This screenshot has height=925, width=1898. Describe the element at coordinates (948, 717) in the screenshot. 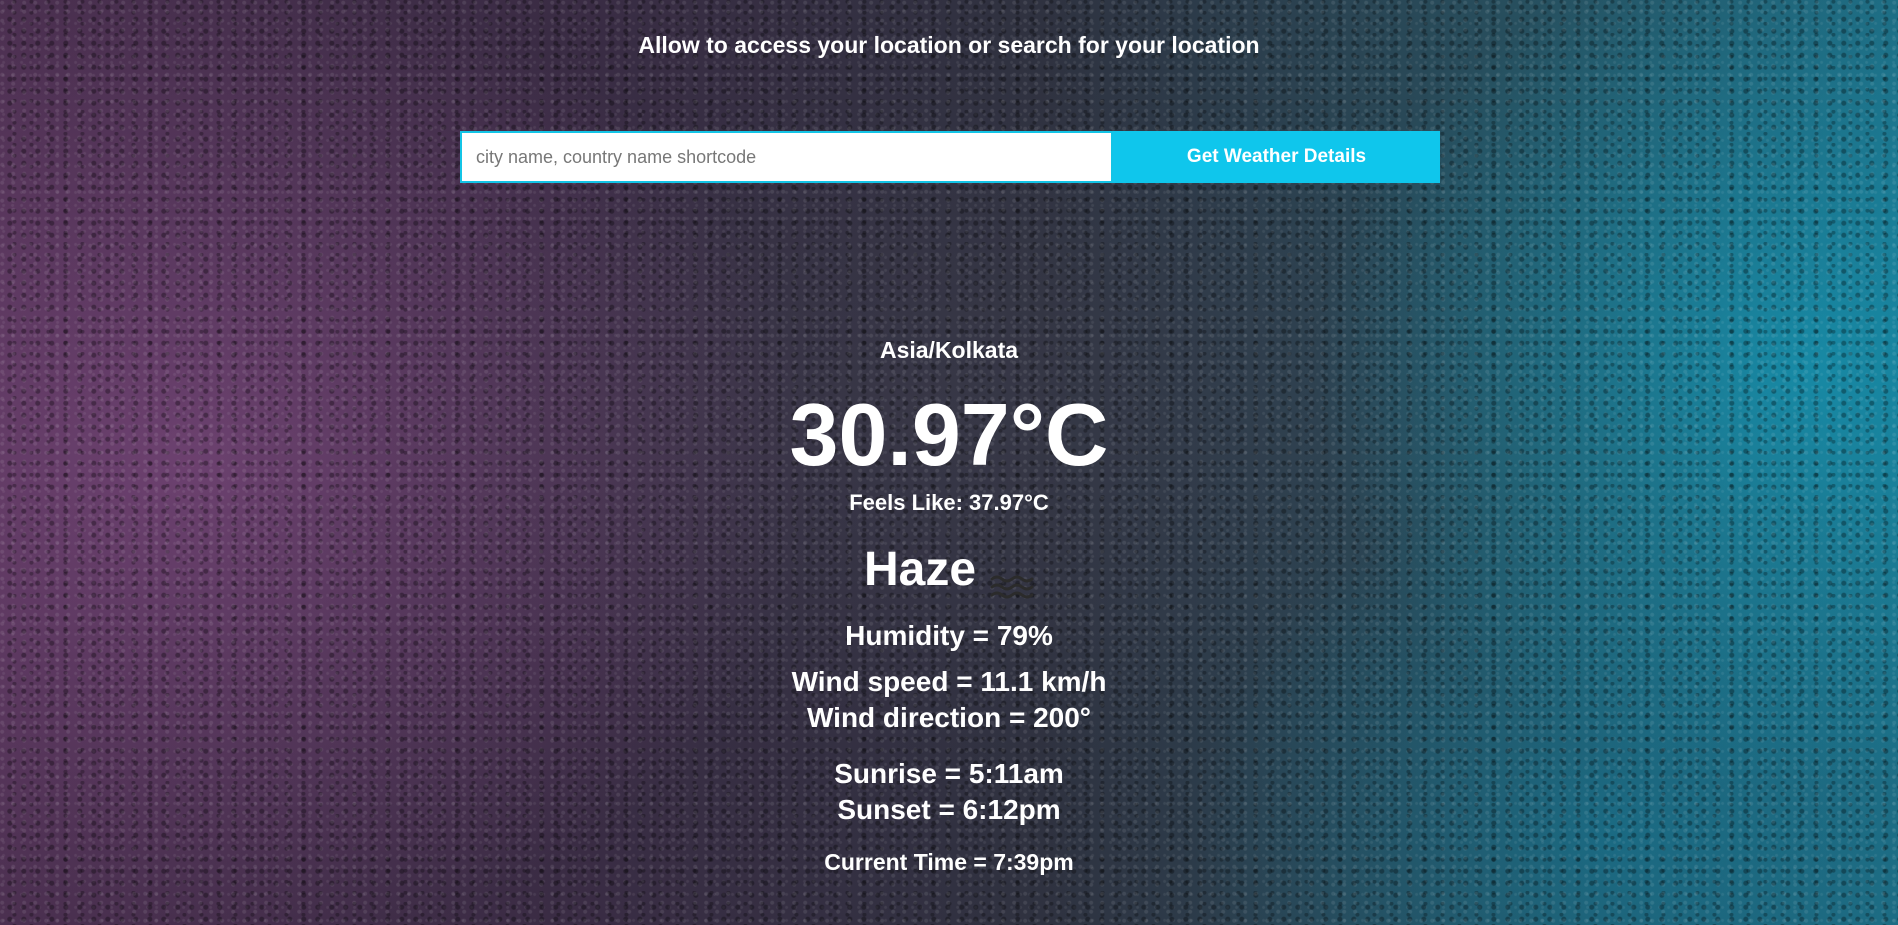

I see `wind-direction-value: Wind direction = 200°` at that location.